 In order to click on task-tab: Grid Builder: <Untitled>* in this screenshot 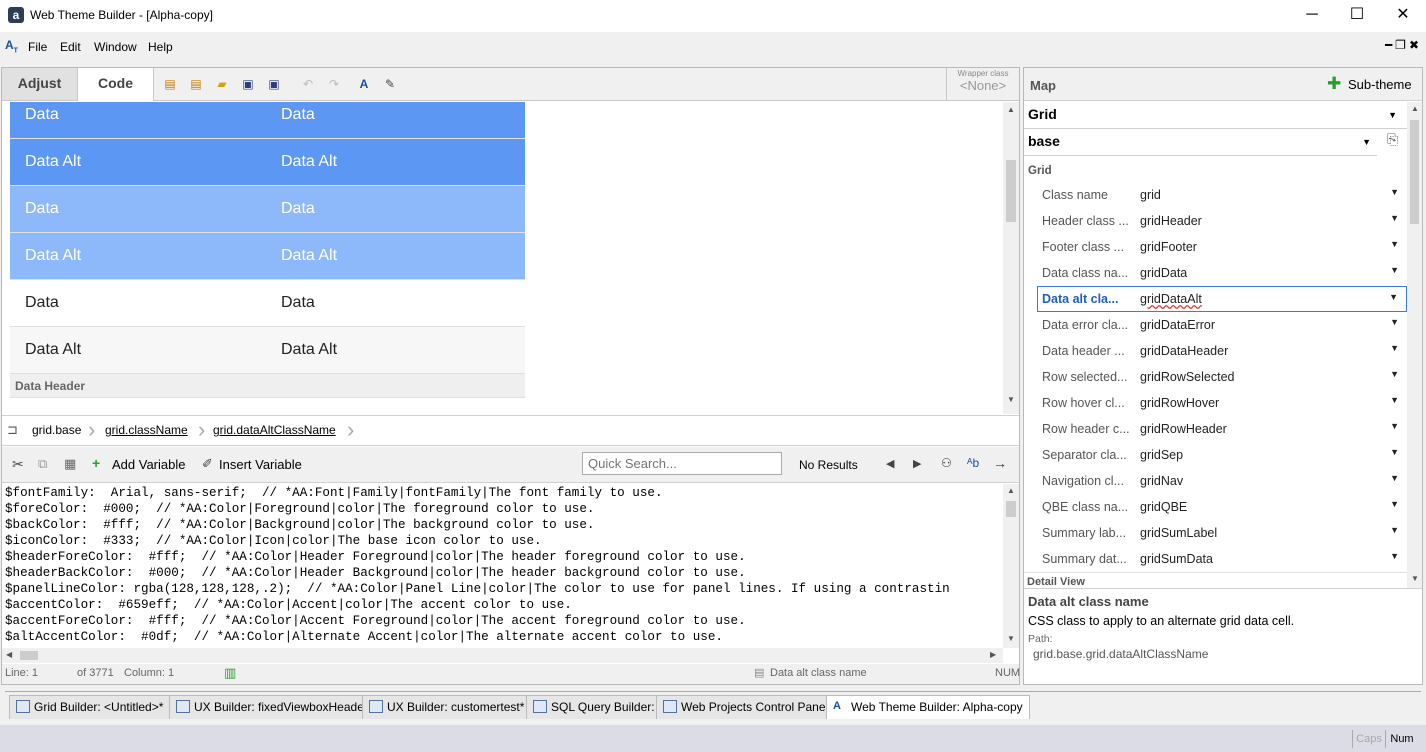, I will do `click(90, 707)`.